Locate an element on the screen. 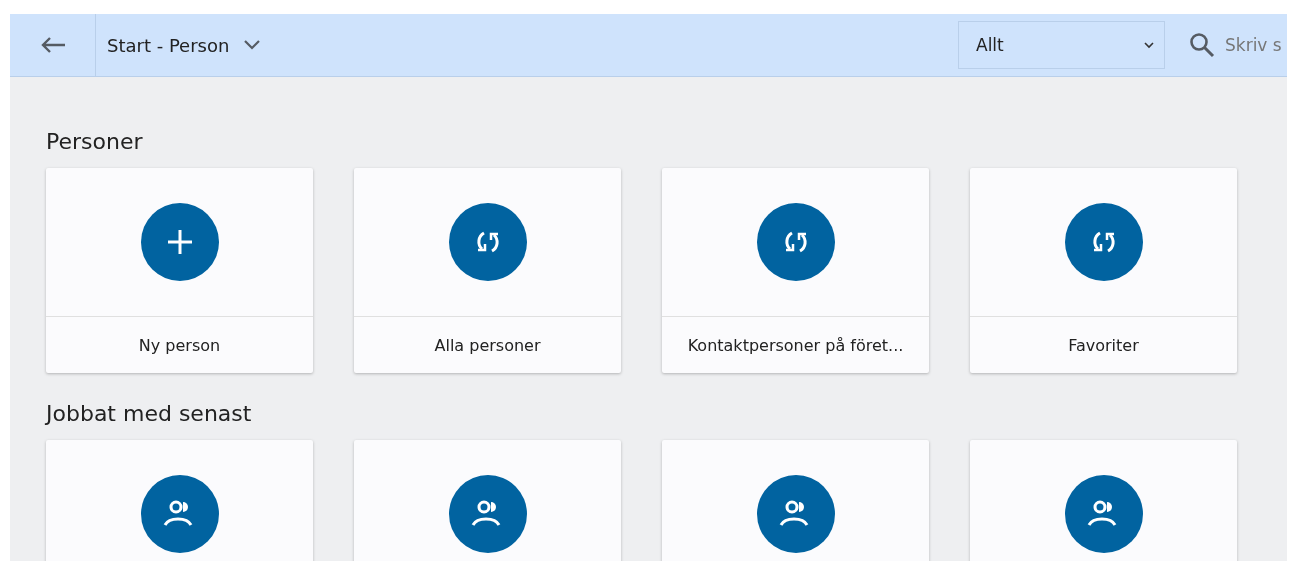  filter-select: Allt is located at coordinates (1061, 45).